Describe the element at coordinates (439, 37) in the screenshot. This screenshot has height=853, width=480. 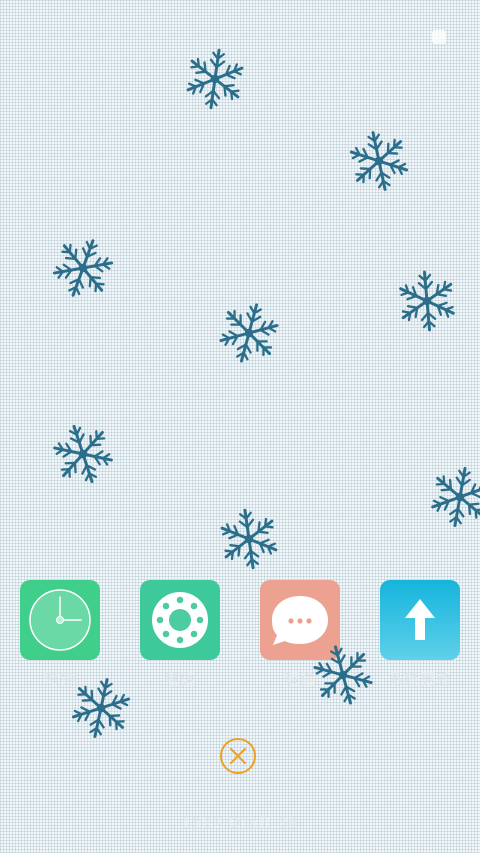
I see `status-indicator-icon` at that location.